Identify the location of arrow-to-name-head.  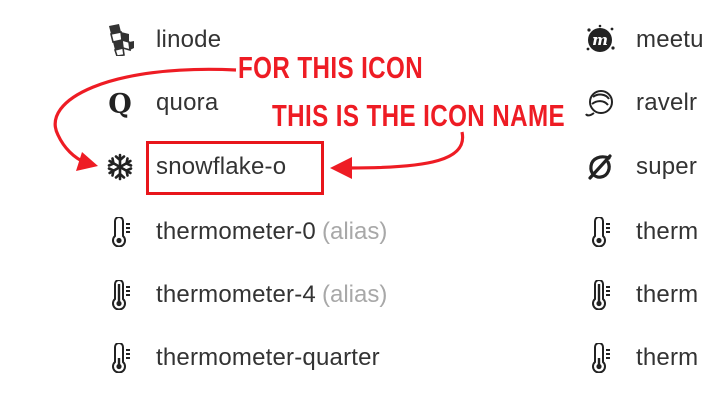
(341, 168).